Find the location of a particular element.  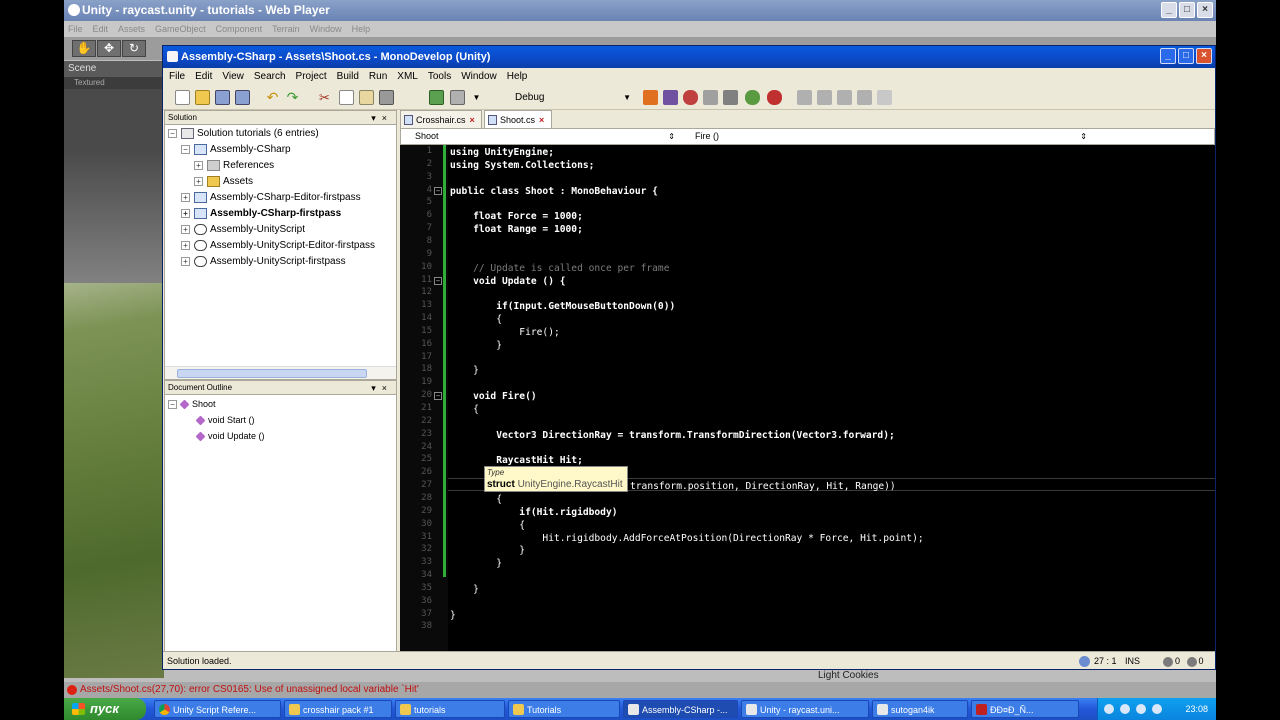

code-line: float Range = 1000; is located at coordinates (516, 229).